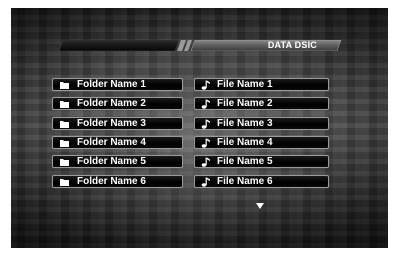 The image size is (399, 257). Describe the element at coordinates (260, 203) in the screenshot. I see `scroll-down-arrow-icon` at that location.